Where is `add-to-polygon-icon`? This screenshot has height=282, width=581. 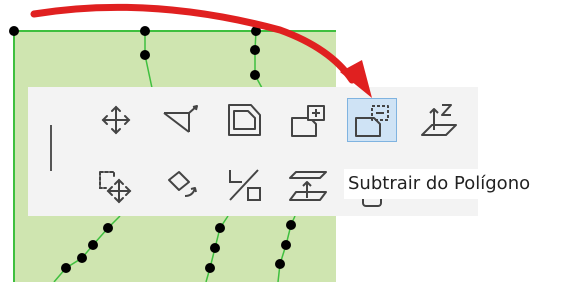 add-to-polygon-icon is located at coordinates (308, 121).